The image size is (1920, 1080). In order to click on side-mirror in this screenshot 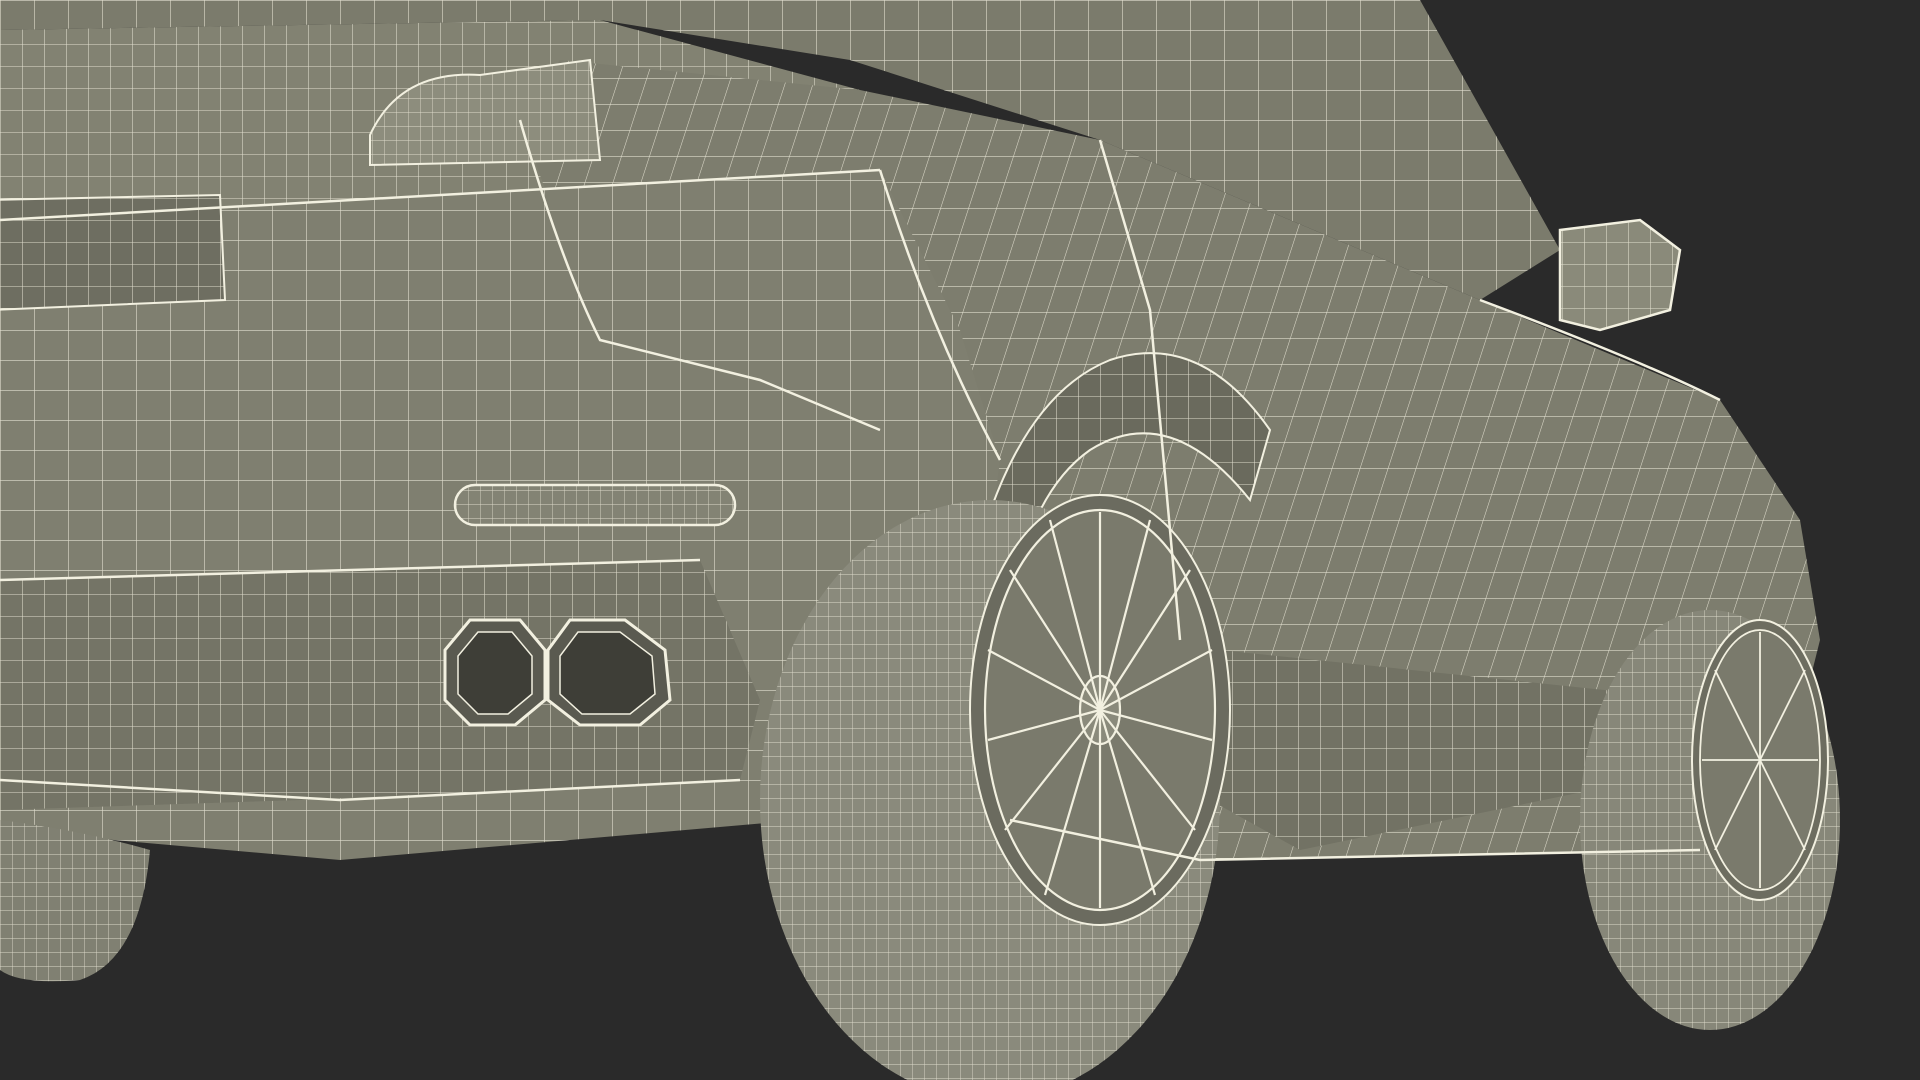, I will do `click(1620, 275)`.